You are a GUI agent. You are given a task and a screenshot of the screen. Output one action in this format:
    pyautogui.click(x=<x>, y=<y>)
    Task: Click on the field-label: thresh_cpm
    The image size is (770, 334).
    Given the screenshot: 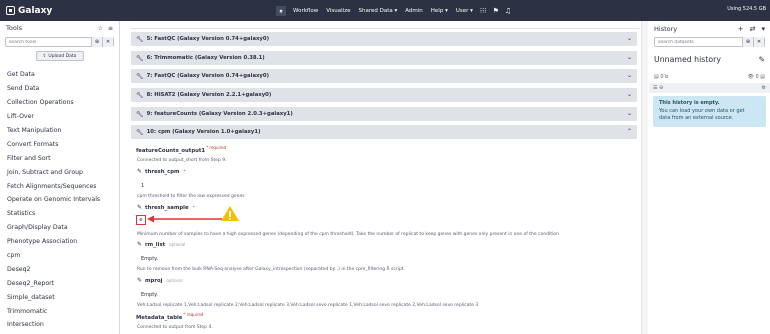 What is the action you would take?
    pyautogui.click(x=162, y=171)
    